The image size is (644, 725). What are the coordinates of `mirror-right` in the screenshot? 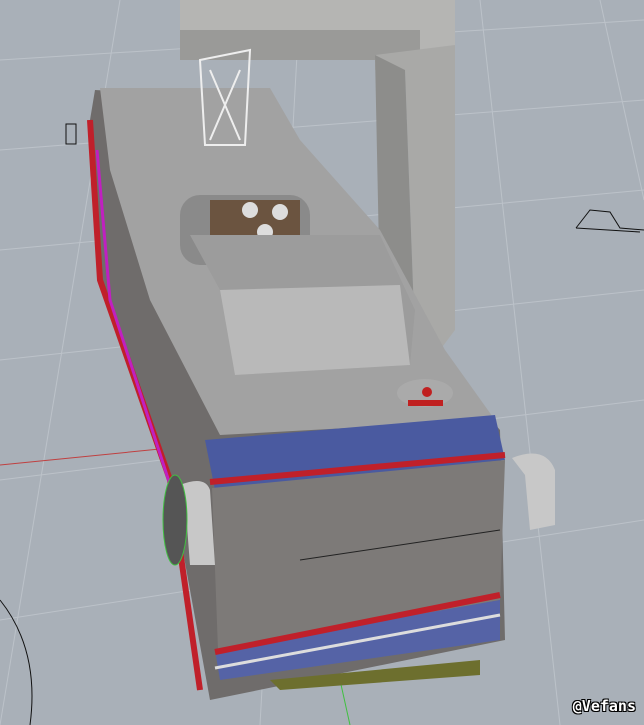 It's located at (533, 491).